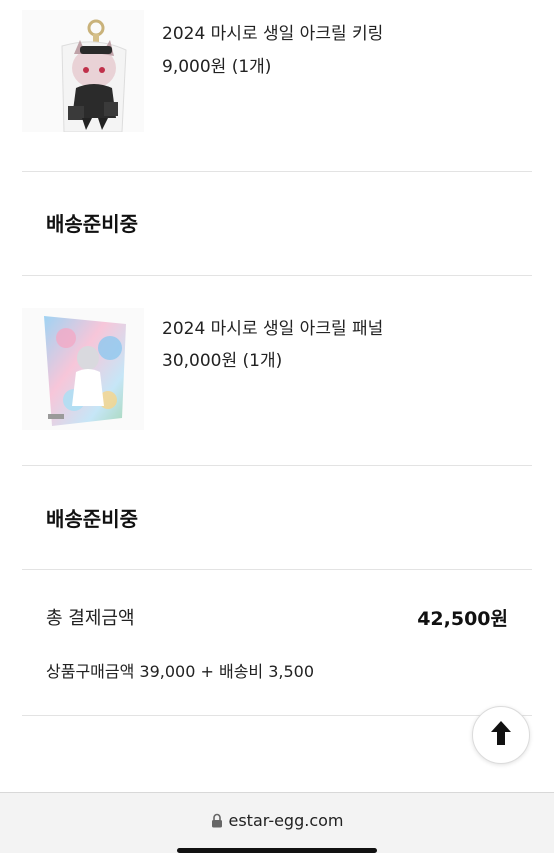 The image size is (554, 853). I want to click on scroll-top-button, so click(501, 735).